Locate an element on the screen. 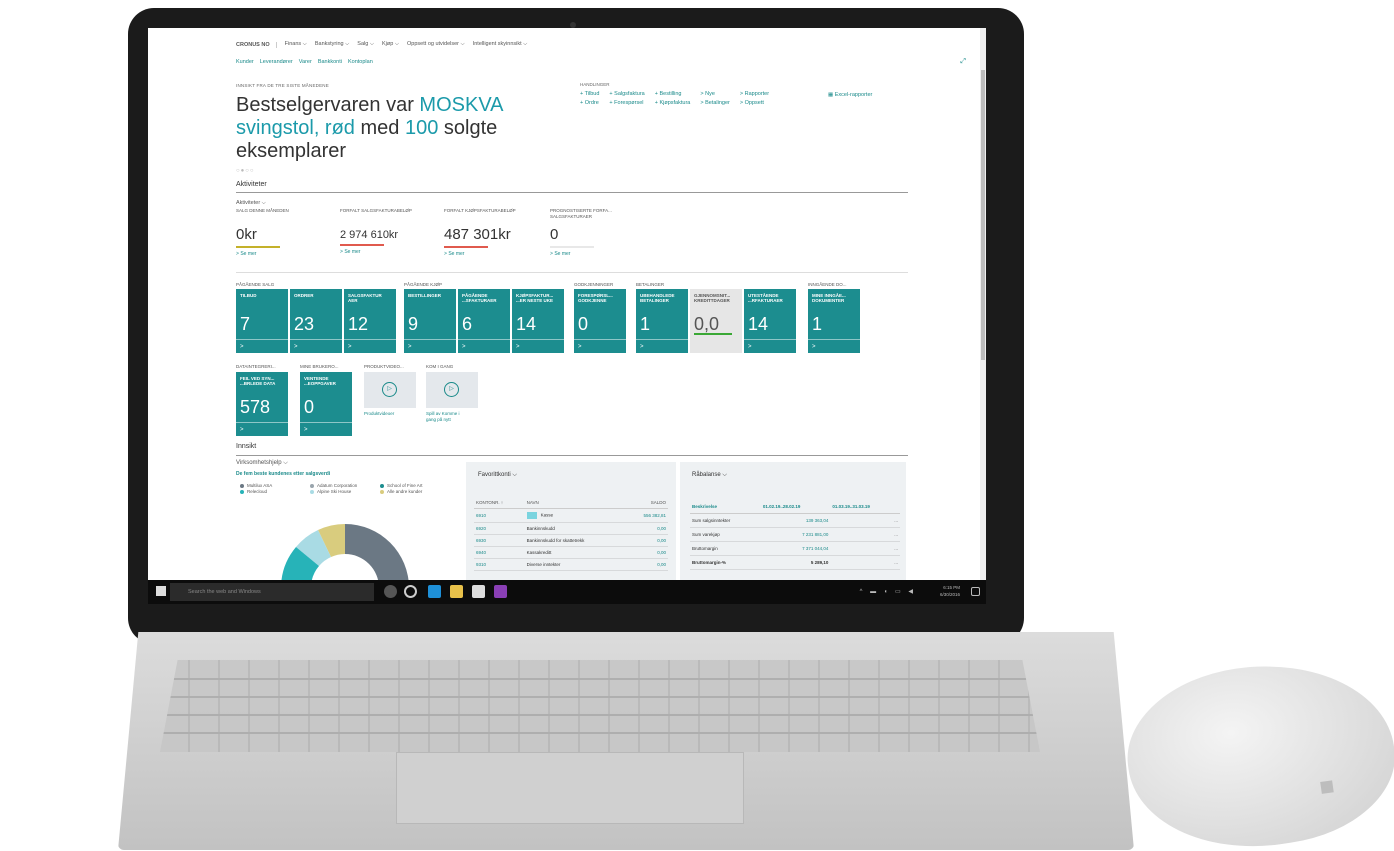 Image resolution: width=1394 pixels, height=851 pixels. menu-salg: Salg ⌵ is located at coordinates (365, 44).